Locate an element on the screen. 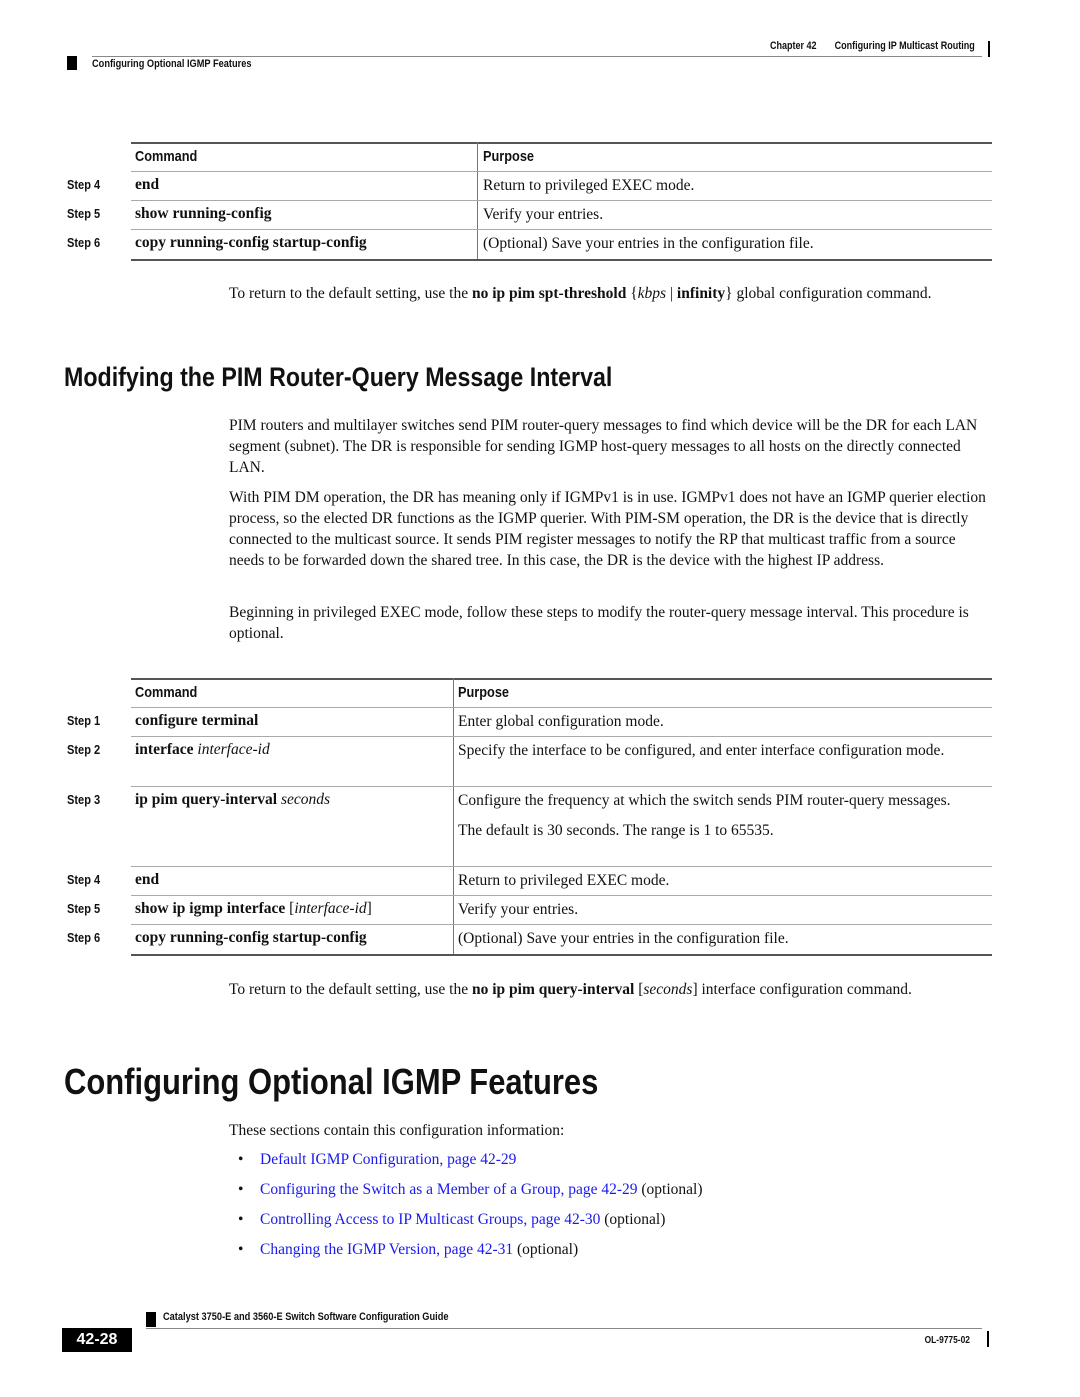 The height and width of the screenshot is (1397, 1080). command-text: show ip igmp interface [interface-id] is located at coordinates (253, 908).